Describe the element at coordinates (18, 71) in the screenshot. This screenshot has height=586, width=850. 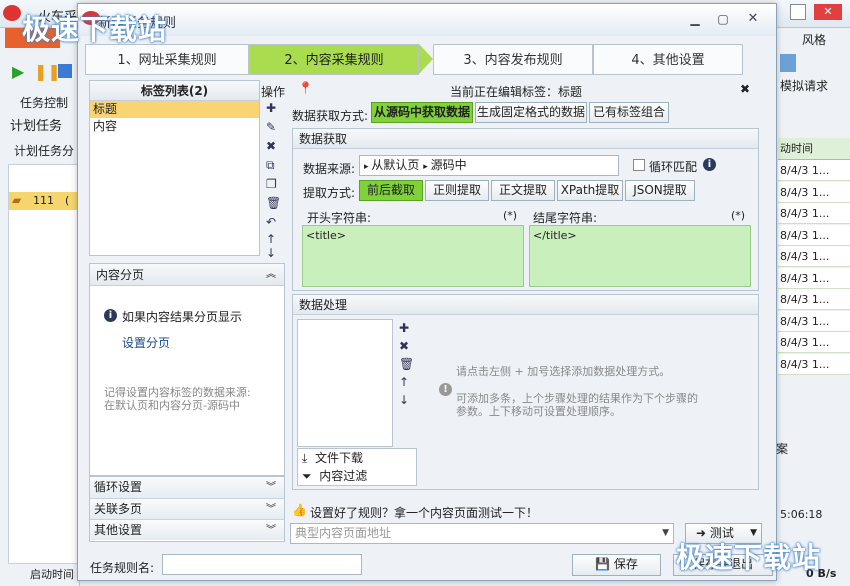
I see `play-icon: ▶` at that location.